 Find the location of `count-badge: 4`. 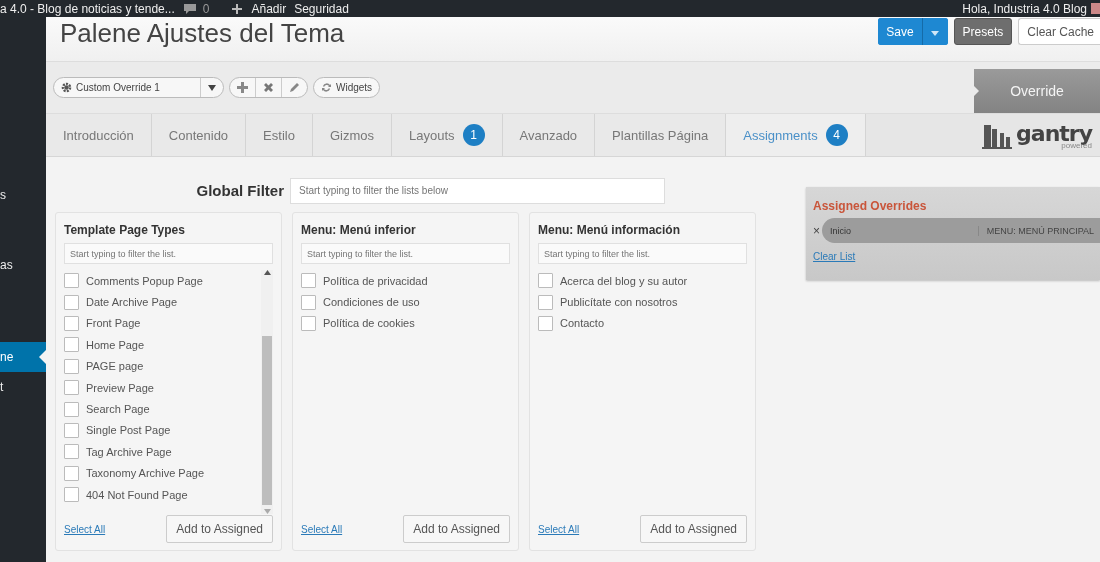

count-badge: 4 is located at coordinates (836, 135).